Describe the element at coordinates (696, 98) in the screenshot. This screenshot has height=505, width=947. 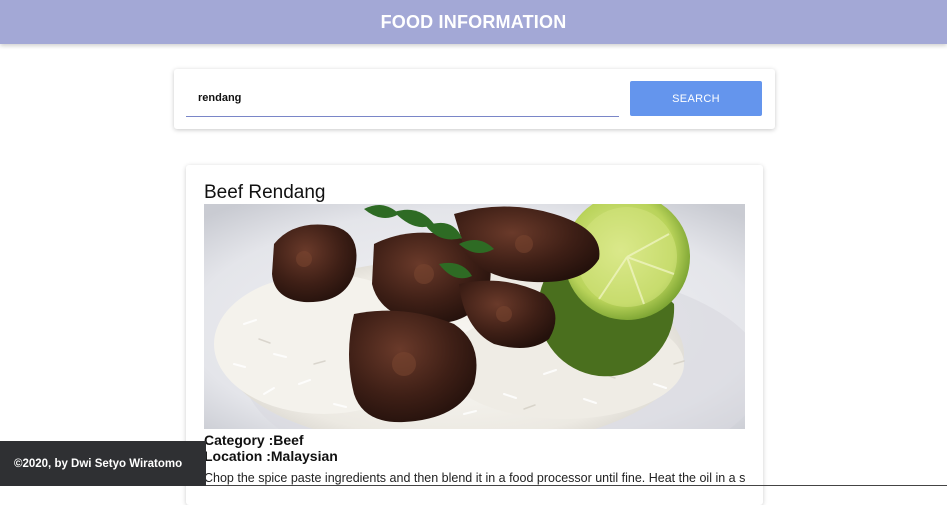
I see `search-button: SEARCH` at that location.